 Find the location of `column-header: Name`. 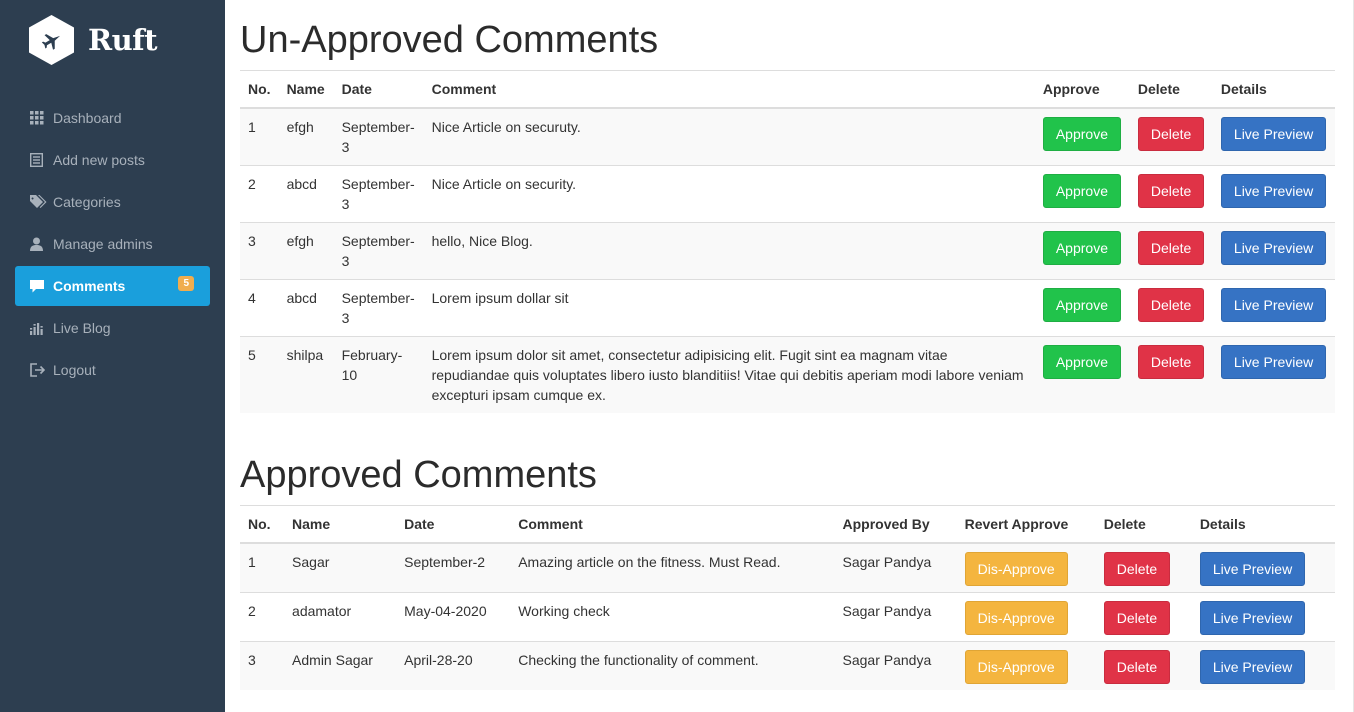

column-header: Name is located at coordinates (340, 524).